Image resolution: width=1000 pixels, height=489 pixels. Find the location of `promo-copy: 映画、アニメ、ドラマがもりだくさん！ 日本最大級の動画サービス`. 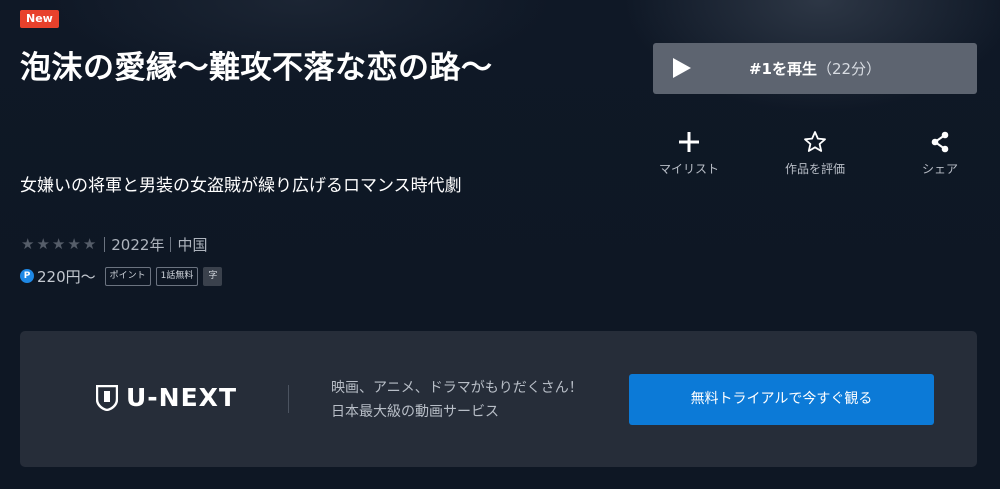

promo-copy: 映画、アニメ、ドラマがもりだくさん！ 日本最大級の動画サービス is located at coordinates (457, 400).